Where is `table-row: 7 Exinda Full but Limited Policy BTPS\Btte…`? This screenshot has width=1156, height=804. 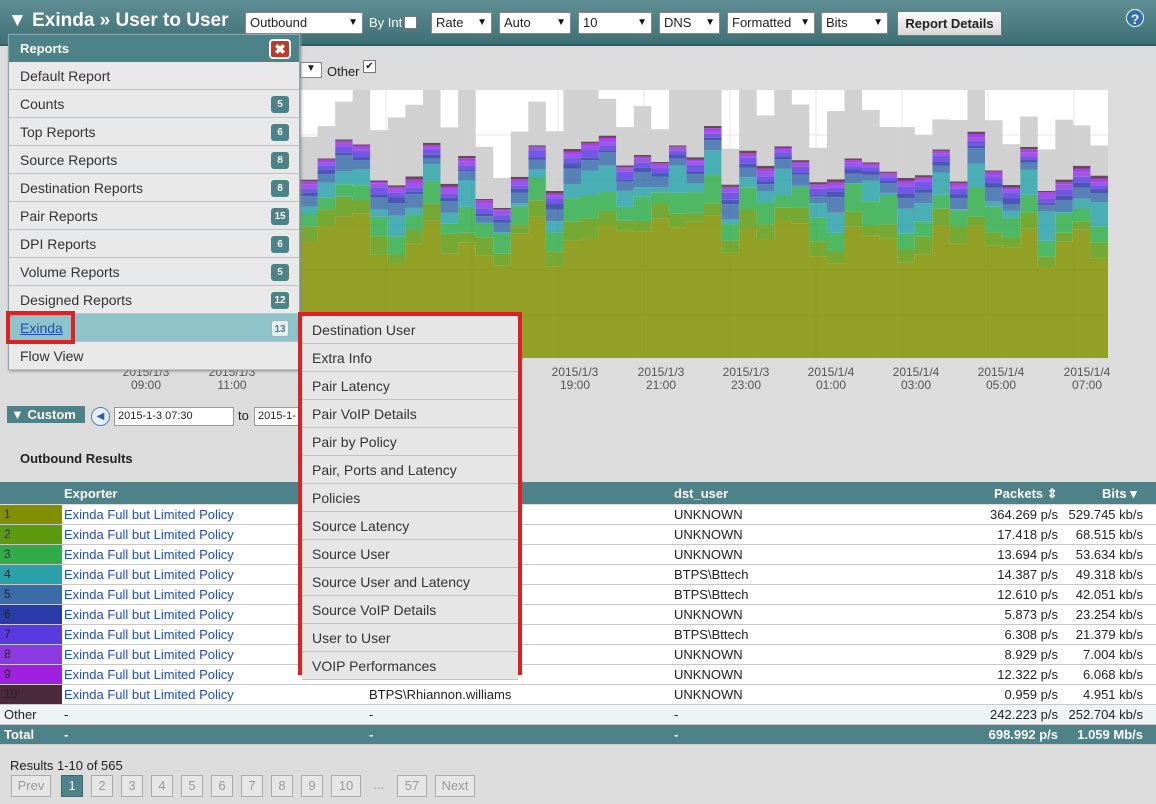 table-row: 7 Exinda Full but Limited Policy BTPS\Btte… is located at coordinates (578, 635).